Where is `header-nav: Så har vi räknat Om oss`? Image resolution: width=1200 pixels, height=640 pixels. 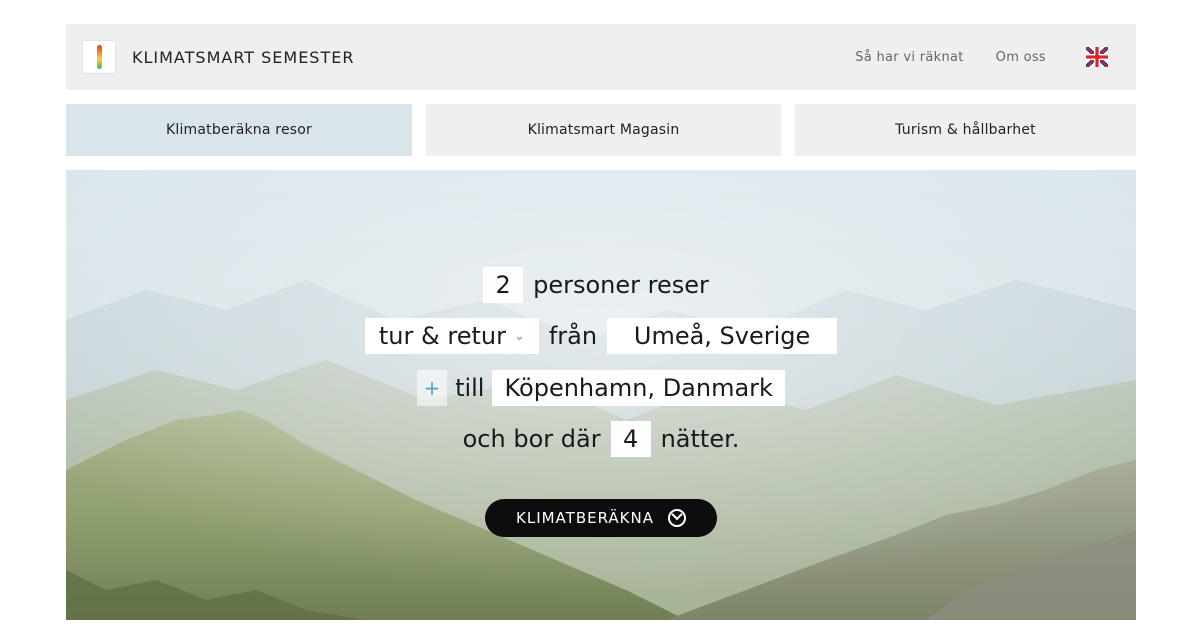
header-nav: Så har vi räknat Om oss is located at coordinates (965, 57).